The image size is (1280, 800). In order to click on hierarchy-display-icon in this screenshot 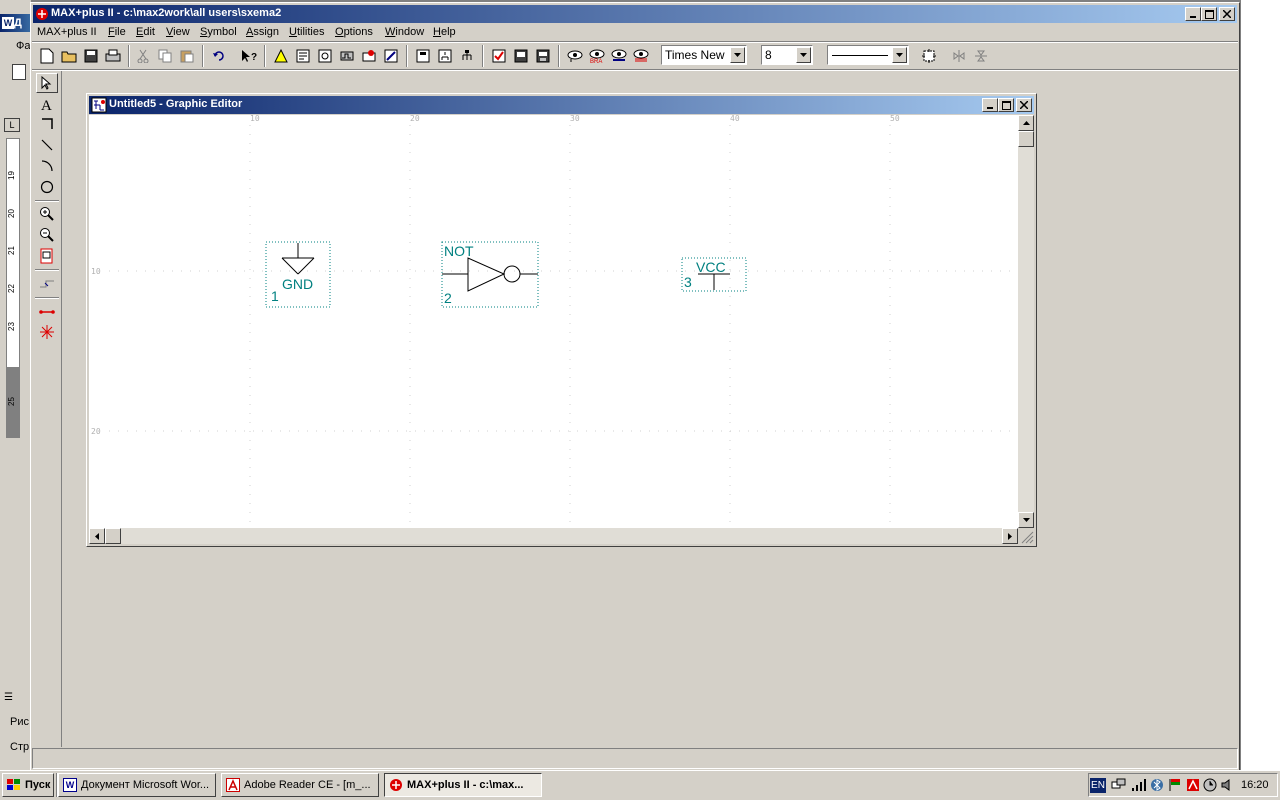, I will do `click(423, 56)`.